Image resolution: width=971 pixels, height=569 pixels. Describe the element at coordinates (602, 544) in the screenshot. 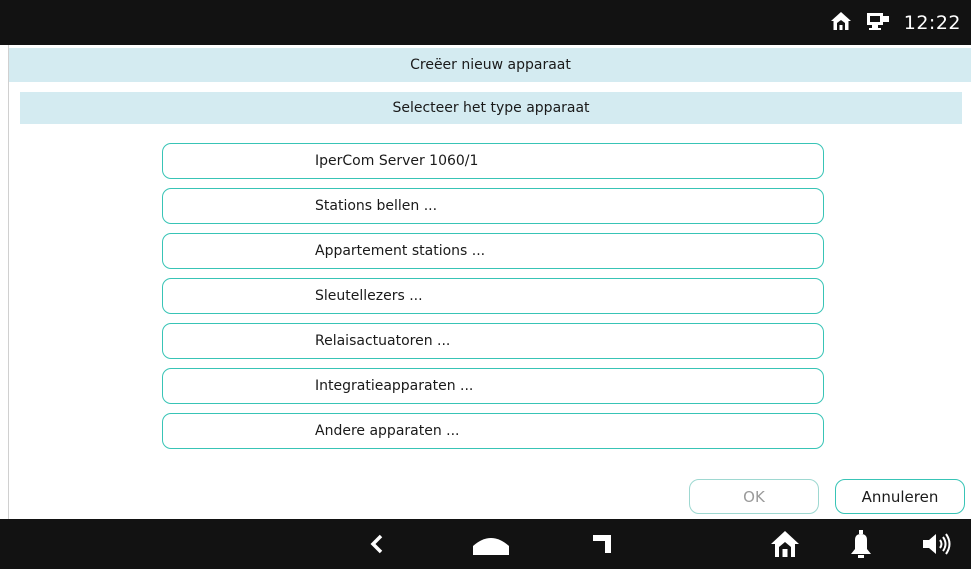

I see `recent-apps-icon` at that location.